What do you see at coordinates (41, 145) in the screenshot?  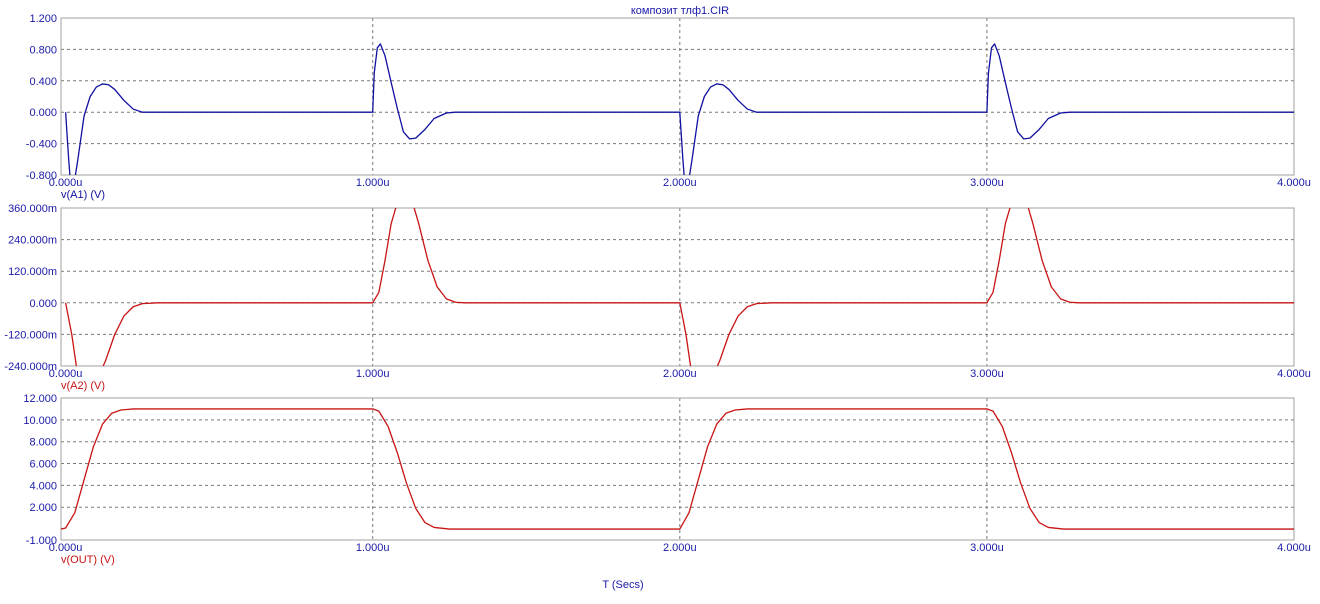 I see `y-tick-label: -0.400` at bounding box center [41, 145].